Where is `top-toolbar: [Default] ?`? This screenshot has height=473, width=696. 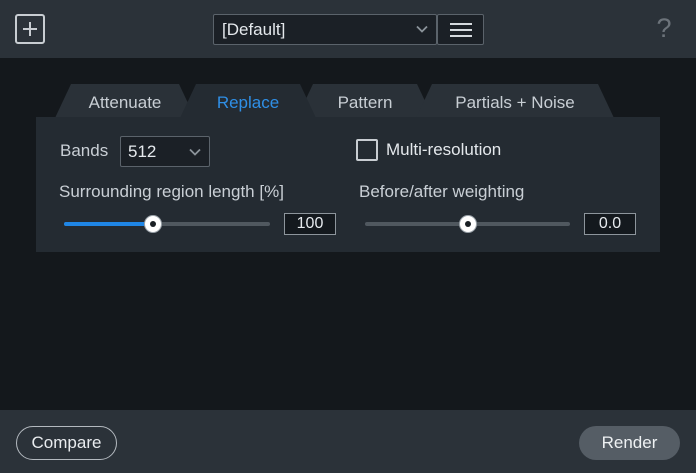
top-toolbar: [Default] ? is located at coordinates (348, 29).